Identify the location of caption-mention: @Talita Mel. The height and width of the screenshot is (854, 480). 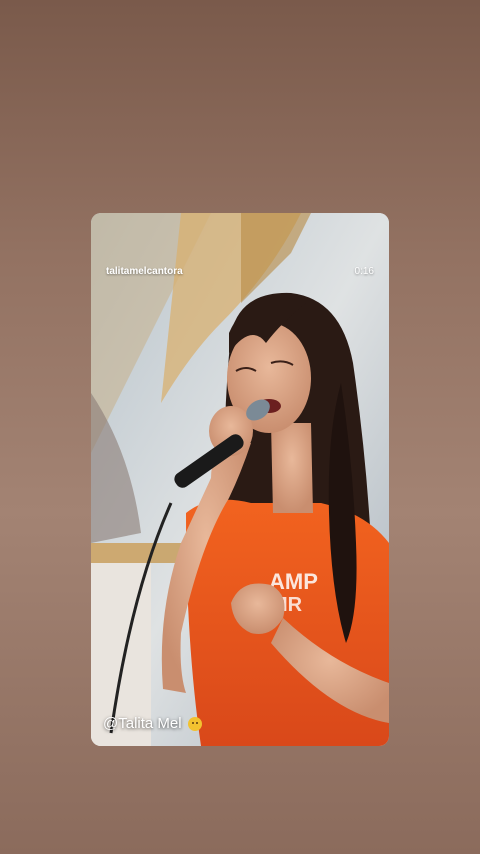
(142, 723).